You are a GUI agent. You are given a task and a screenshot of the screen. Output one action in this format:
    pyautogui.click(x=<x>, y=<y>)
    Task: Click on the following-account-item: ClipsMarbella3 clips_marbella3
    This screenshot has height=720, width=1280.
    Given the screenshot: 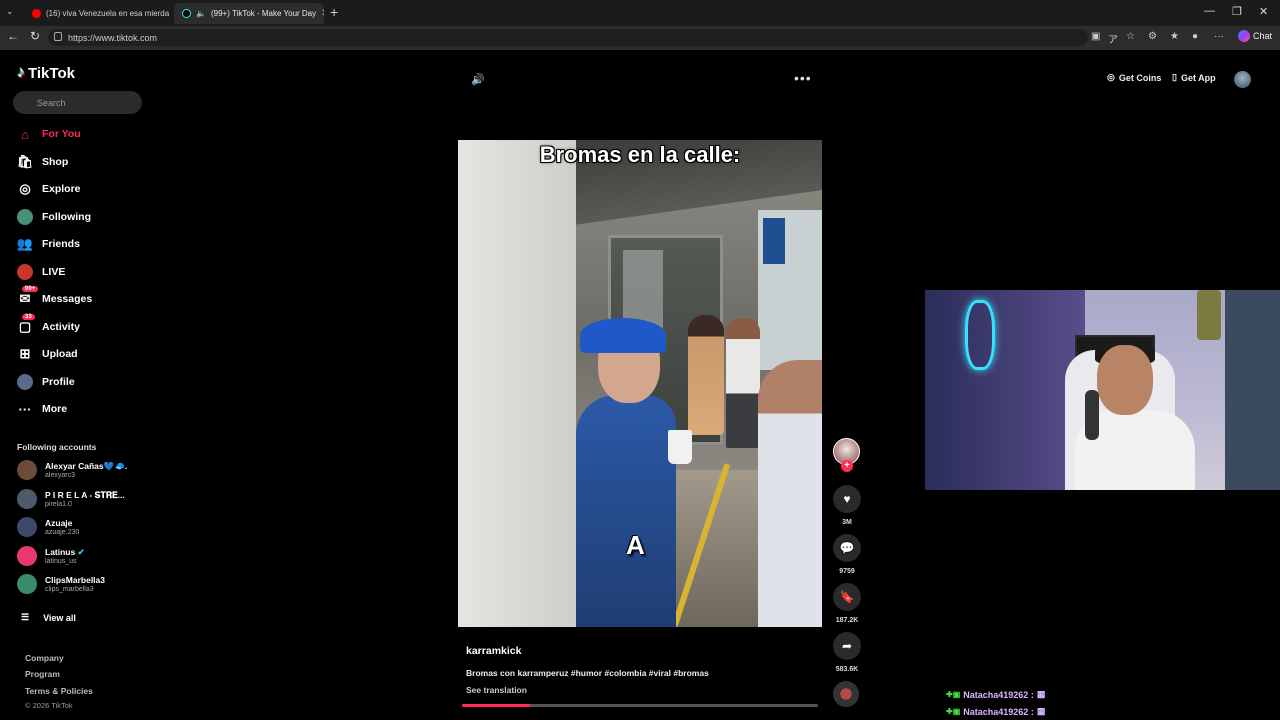 What is the action you would take?
    pyautogui.click(x=61, y=584)
    